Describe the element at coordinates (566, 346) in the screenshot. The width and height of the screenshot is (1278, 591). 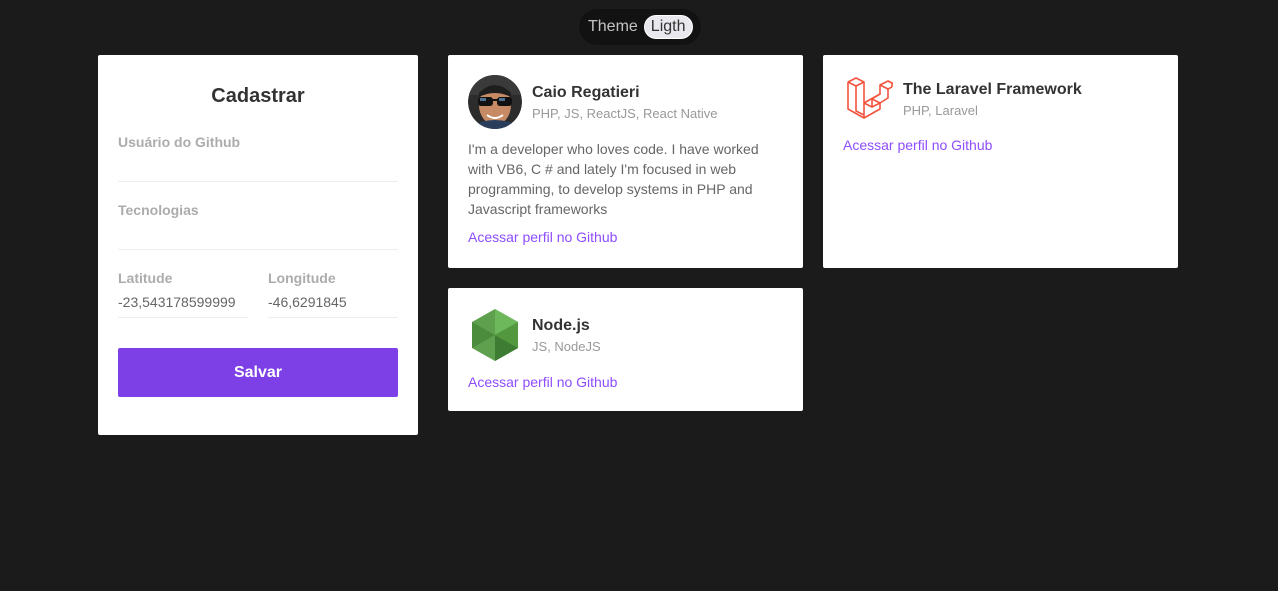
I see `user-techs: JS, NodeJS` at that location.